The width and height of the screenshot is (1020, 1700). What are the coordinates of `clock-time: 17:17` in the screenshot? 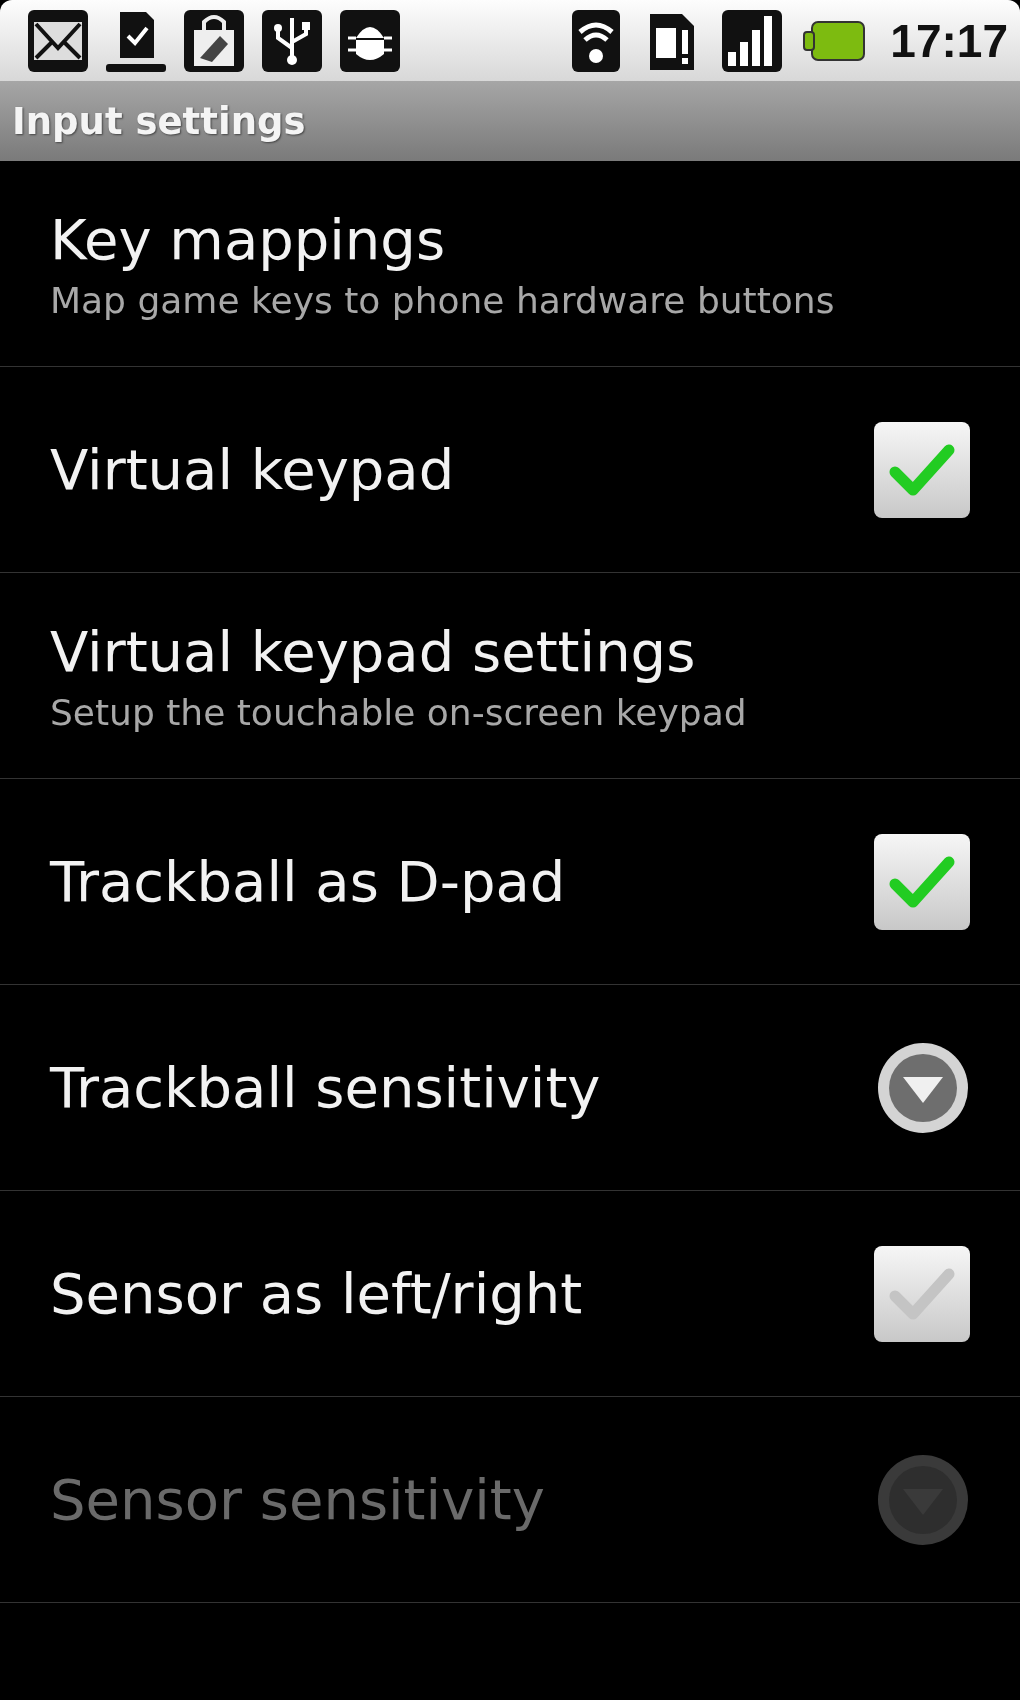 It's located at (949, 40).